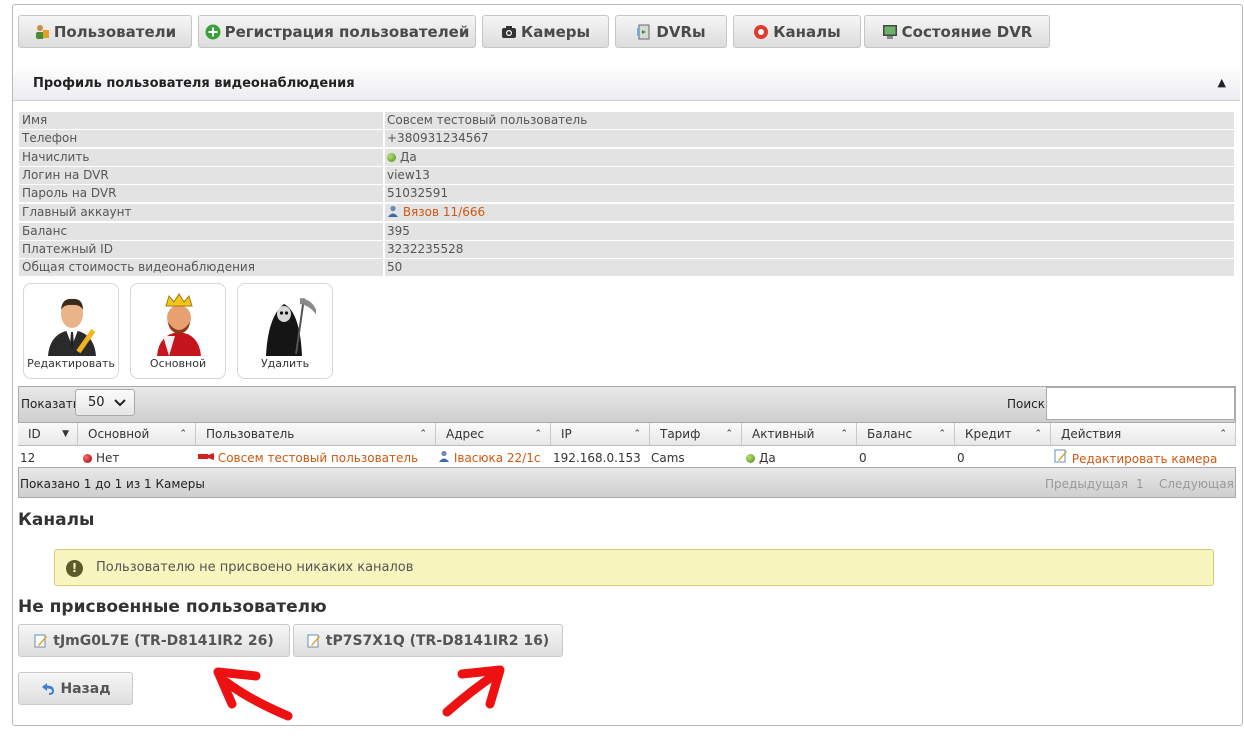 The image size is (1244, 738). What do you see at coordinates (56, 520) in the screenshot?
I see `channels-heading: Каналы` at bounding box center [56, 520].